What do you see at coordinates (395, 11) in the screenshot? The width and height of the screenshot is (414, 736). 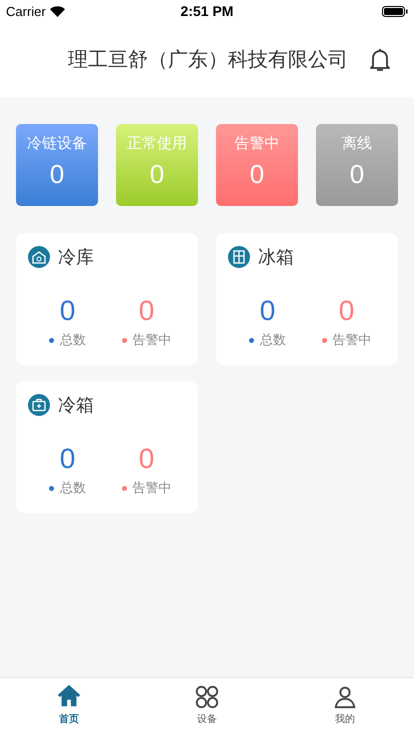 I see `battery-icon` at bounding box center [395, 11].